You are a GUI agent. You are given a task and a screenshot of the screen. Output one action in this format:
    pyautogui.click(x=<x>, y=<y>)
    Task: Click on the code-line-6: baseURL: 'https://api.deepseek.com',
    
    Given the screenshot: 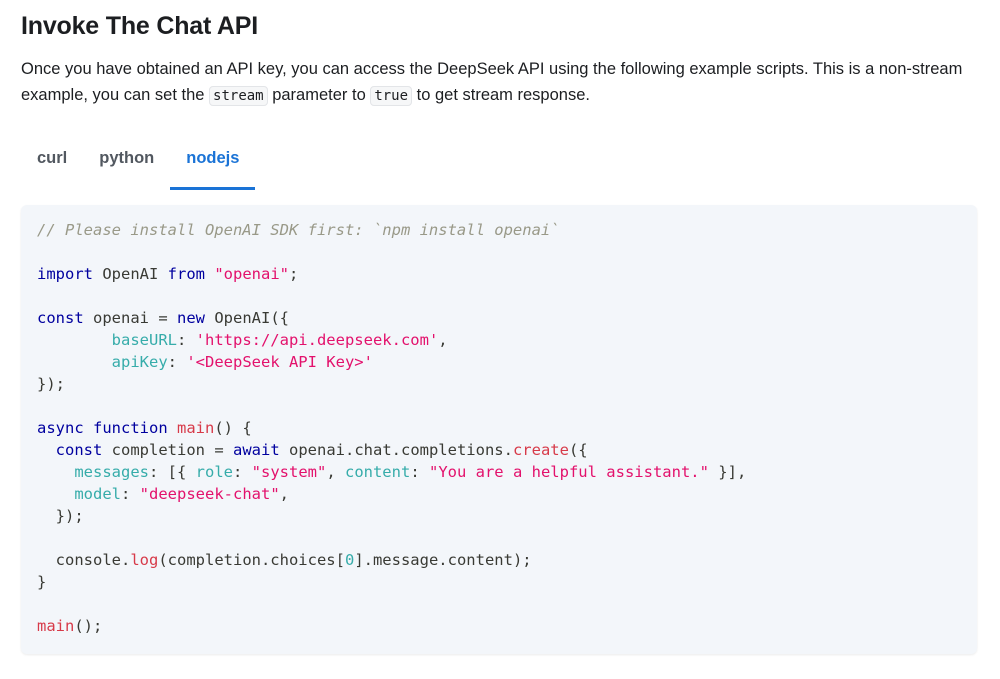 What is the action you would take?
    pyautogui.click(x=391, y=340)
    